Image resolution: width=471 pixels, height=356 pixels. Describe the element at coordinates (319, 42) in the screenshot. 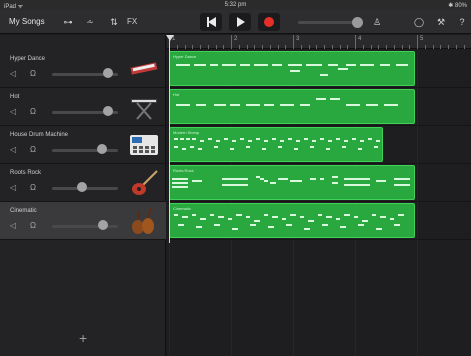

I see `timeline-ruler: 12345` at that location.